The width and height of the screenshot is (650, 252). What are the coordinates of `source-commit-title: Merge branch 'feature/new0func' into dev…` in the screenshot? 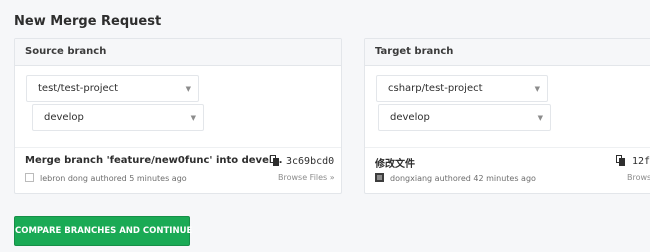 It's located at (153, 160).